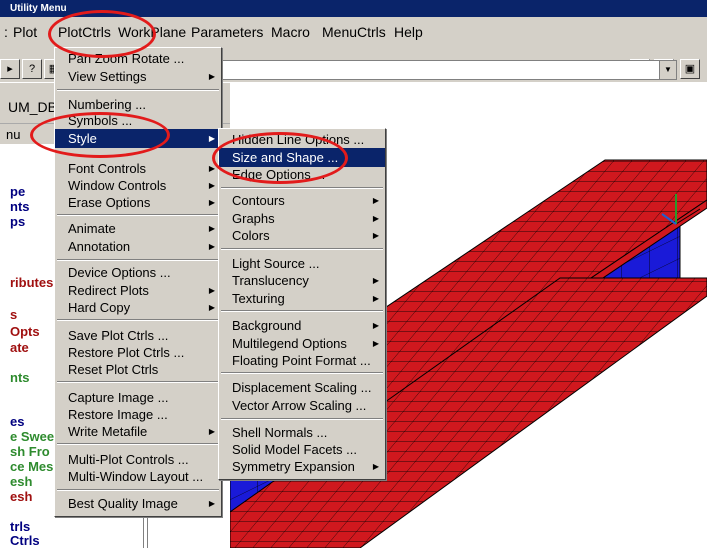 This screenshot has width=707, height=551. What do you see at coordinates (302, 466) in the screenshot?
I see `menu-item-symmetry-expansion: Symmetry Expansion ▶` at bounding box center [302, 466].